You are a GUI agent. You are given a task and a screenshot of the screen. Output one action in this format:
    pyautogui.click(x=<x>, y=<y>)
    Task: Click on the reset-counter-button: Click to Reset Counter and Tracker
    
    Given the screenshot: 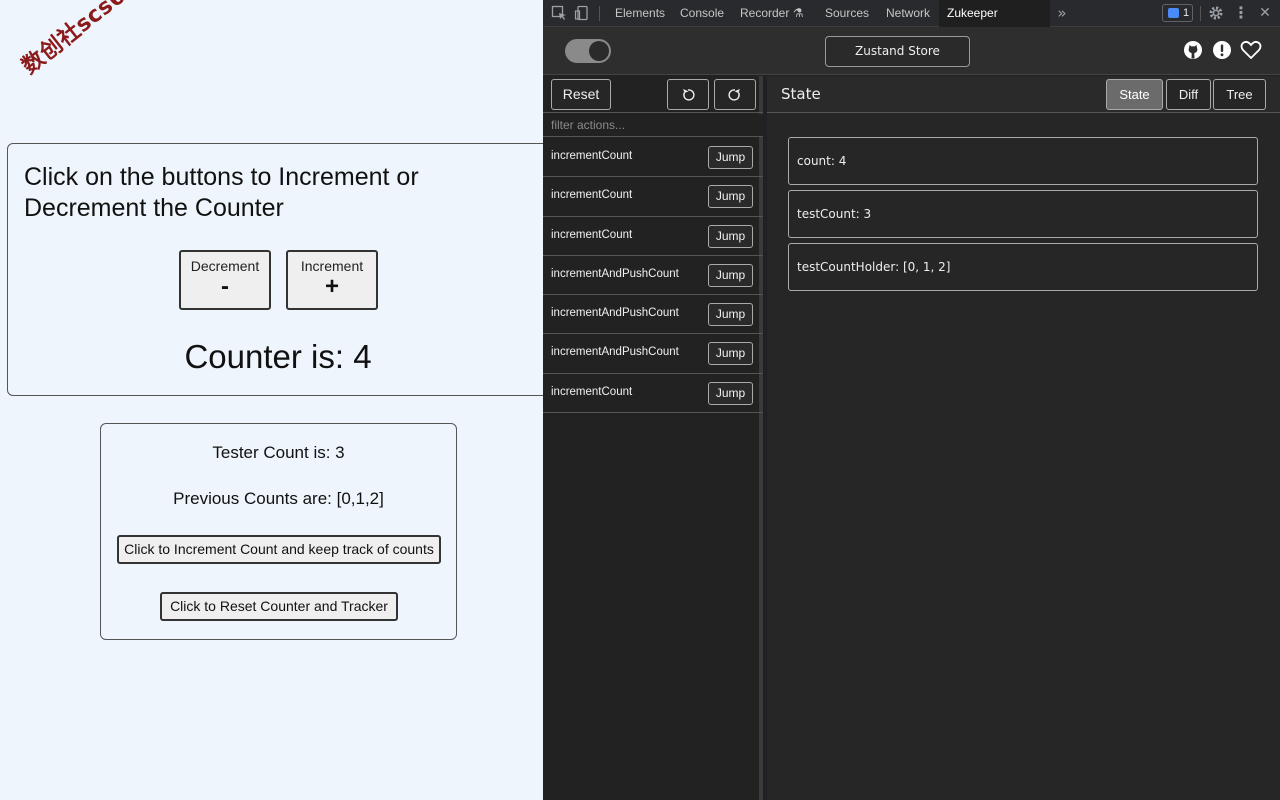 What is the action you would take?
    pyautogui.click(x=279, y=606)
    